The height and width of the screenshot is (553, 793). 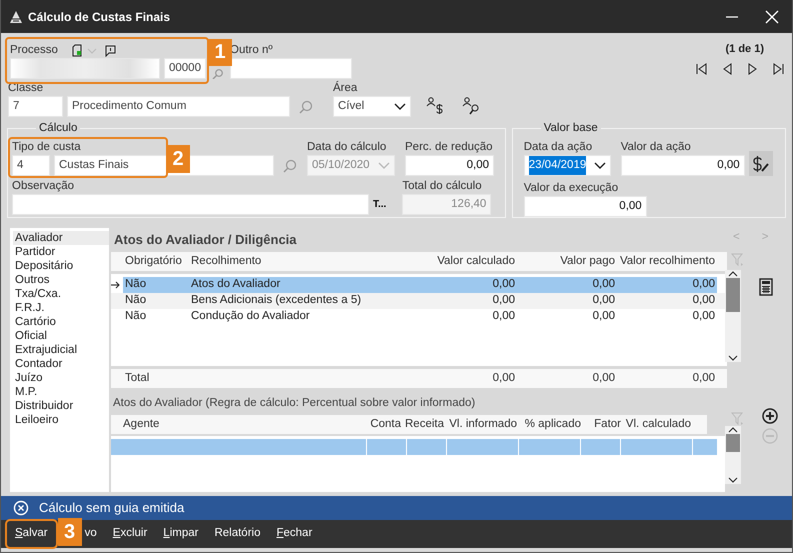 I want to click on callout-number: 3, so click(x=70, y=532).